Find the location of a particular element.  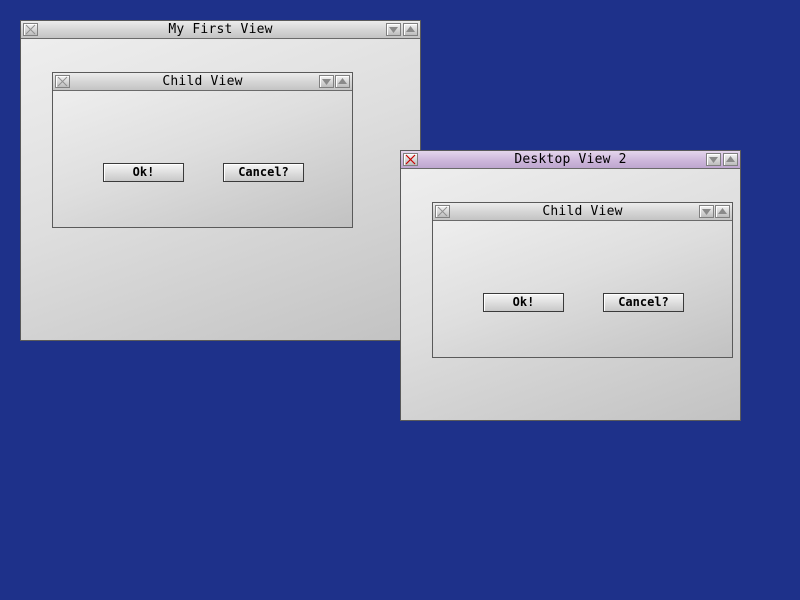

window-titlebar: My First View is located at coordinates (220, 30).